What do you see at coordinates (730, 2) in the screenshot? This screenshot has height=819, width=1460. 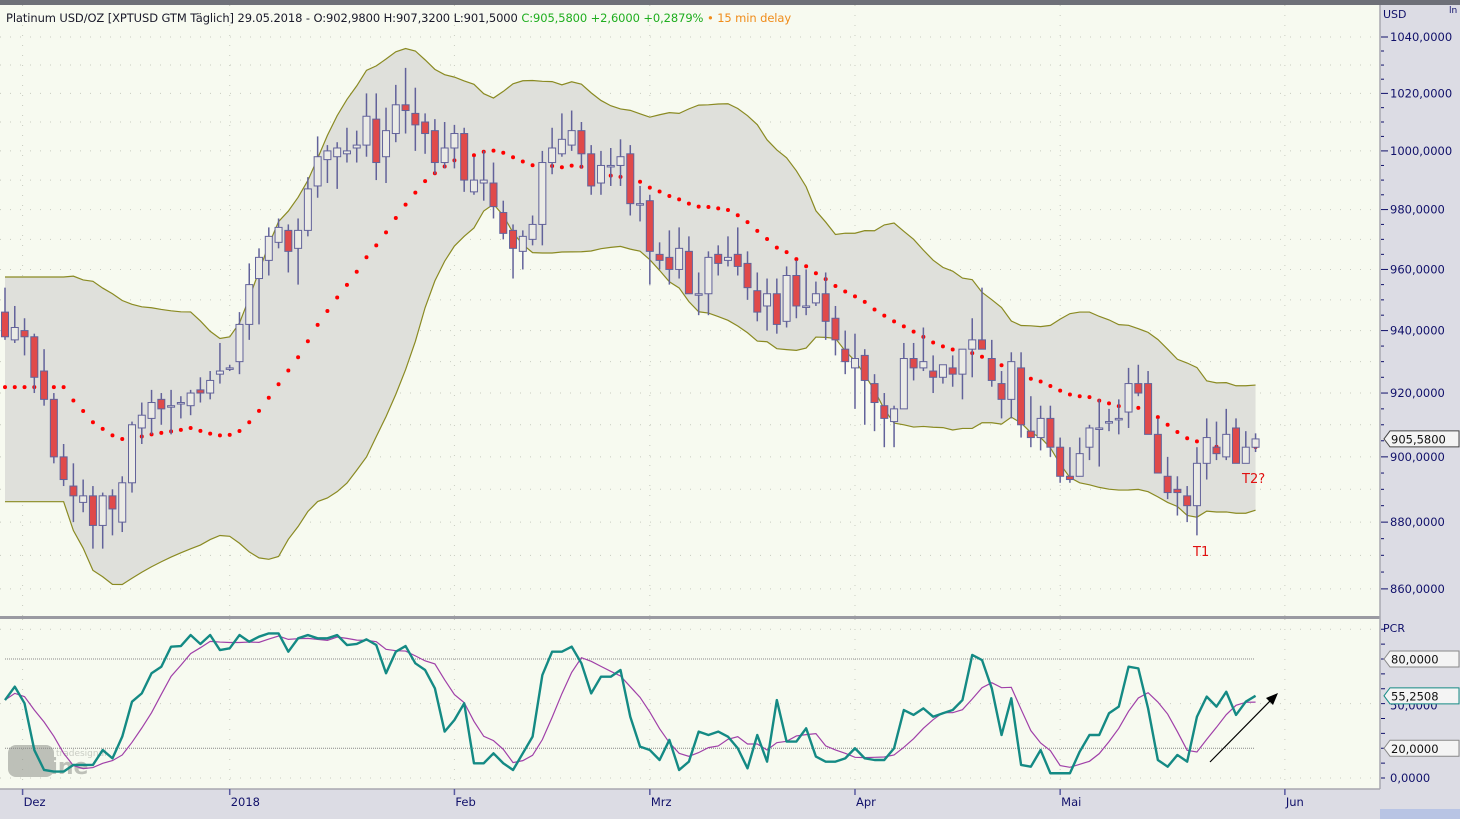 I see `top-border` at bounding box center [730, 2].